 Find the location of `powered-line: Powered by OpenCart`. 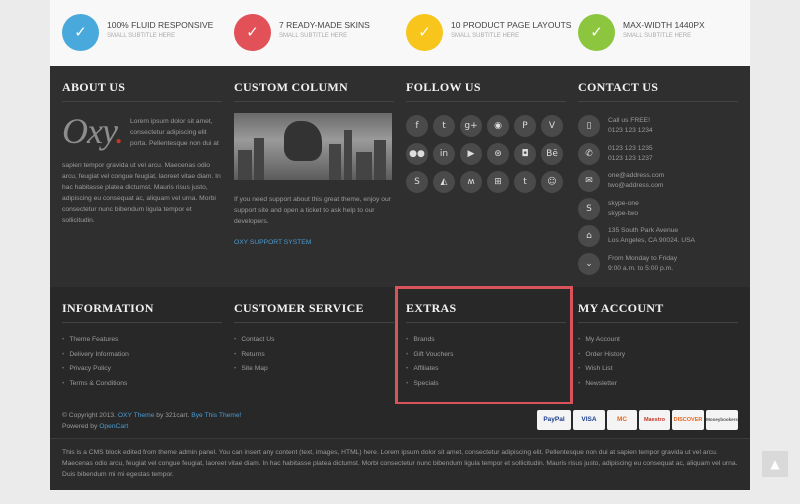

powered-line: Powered by OpenCart is located at coordinates (95, 426).